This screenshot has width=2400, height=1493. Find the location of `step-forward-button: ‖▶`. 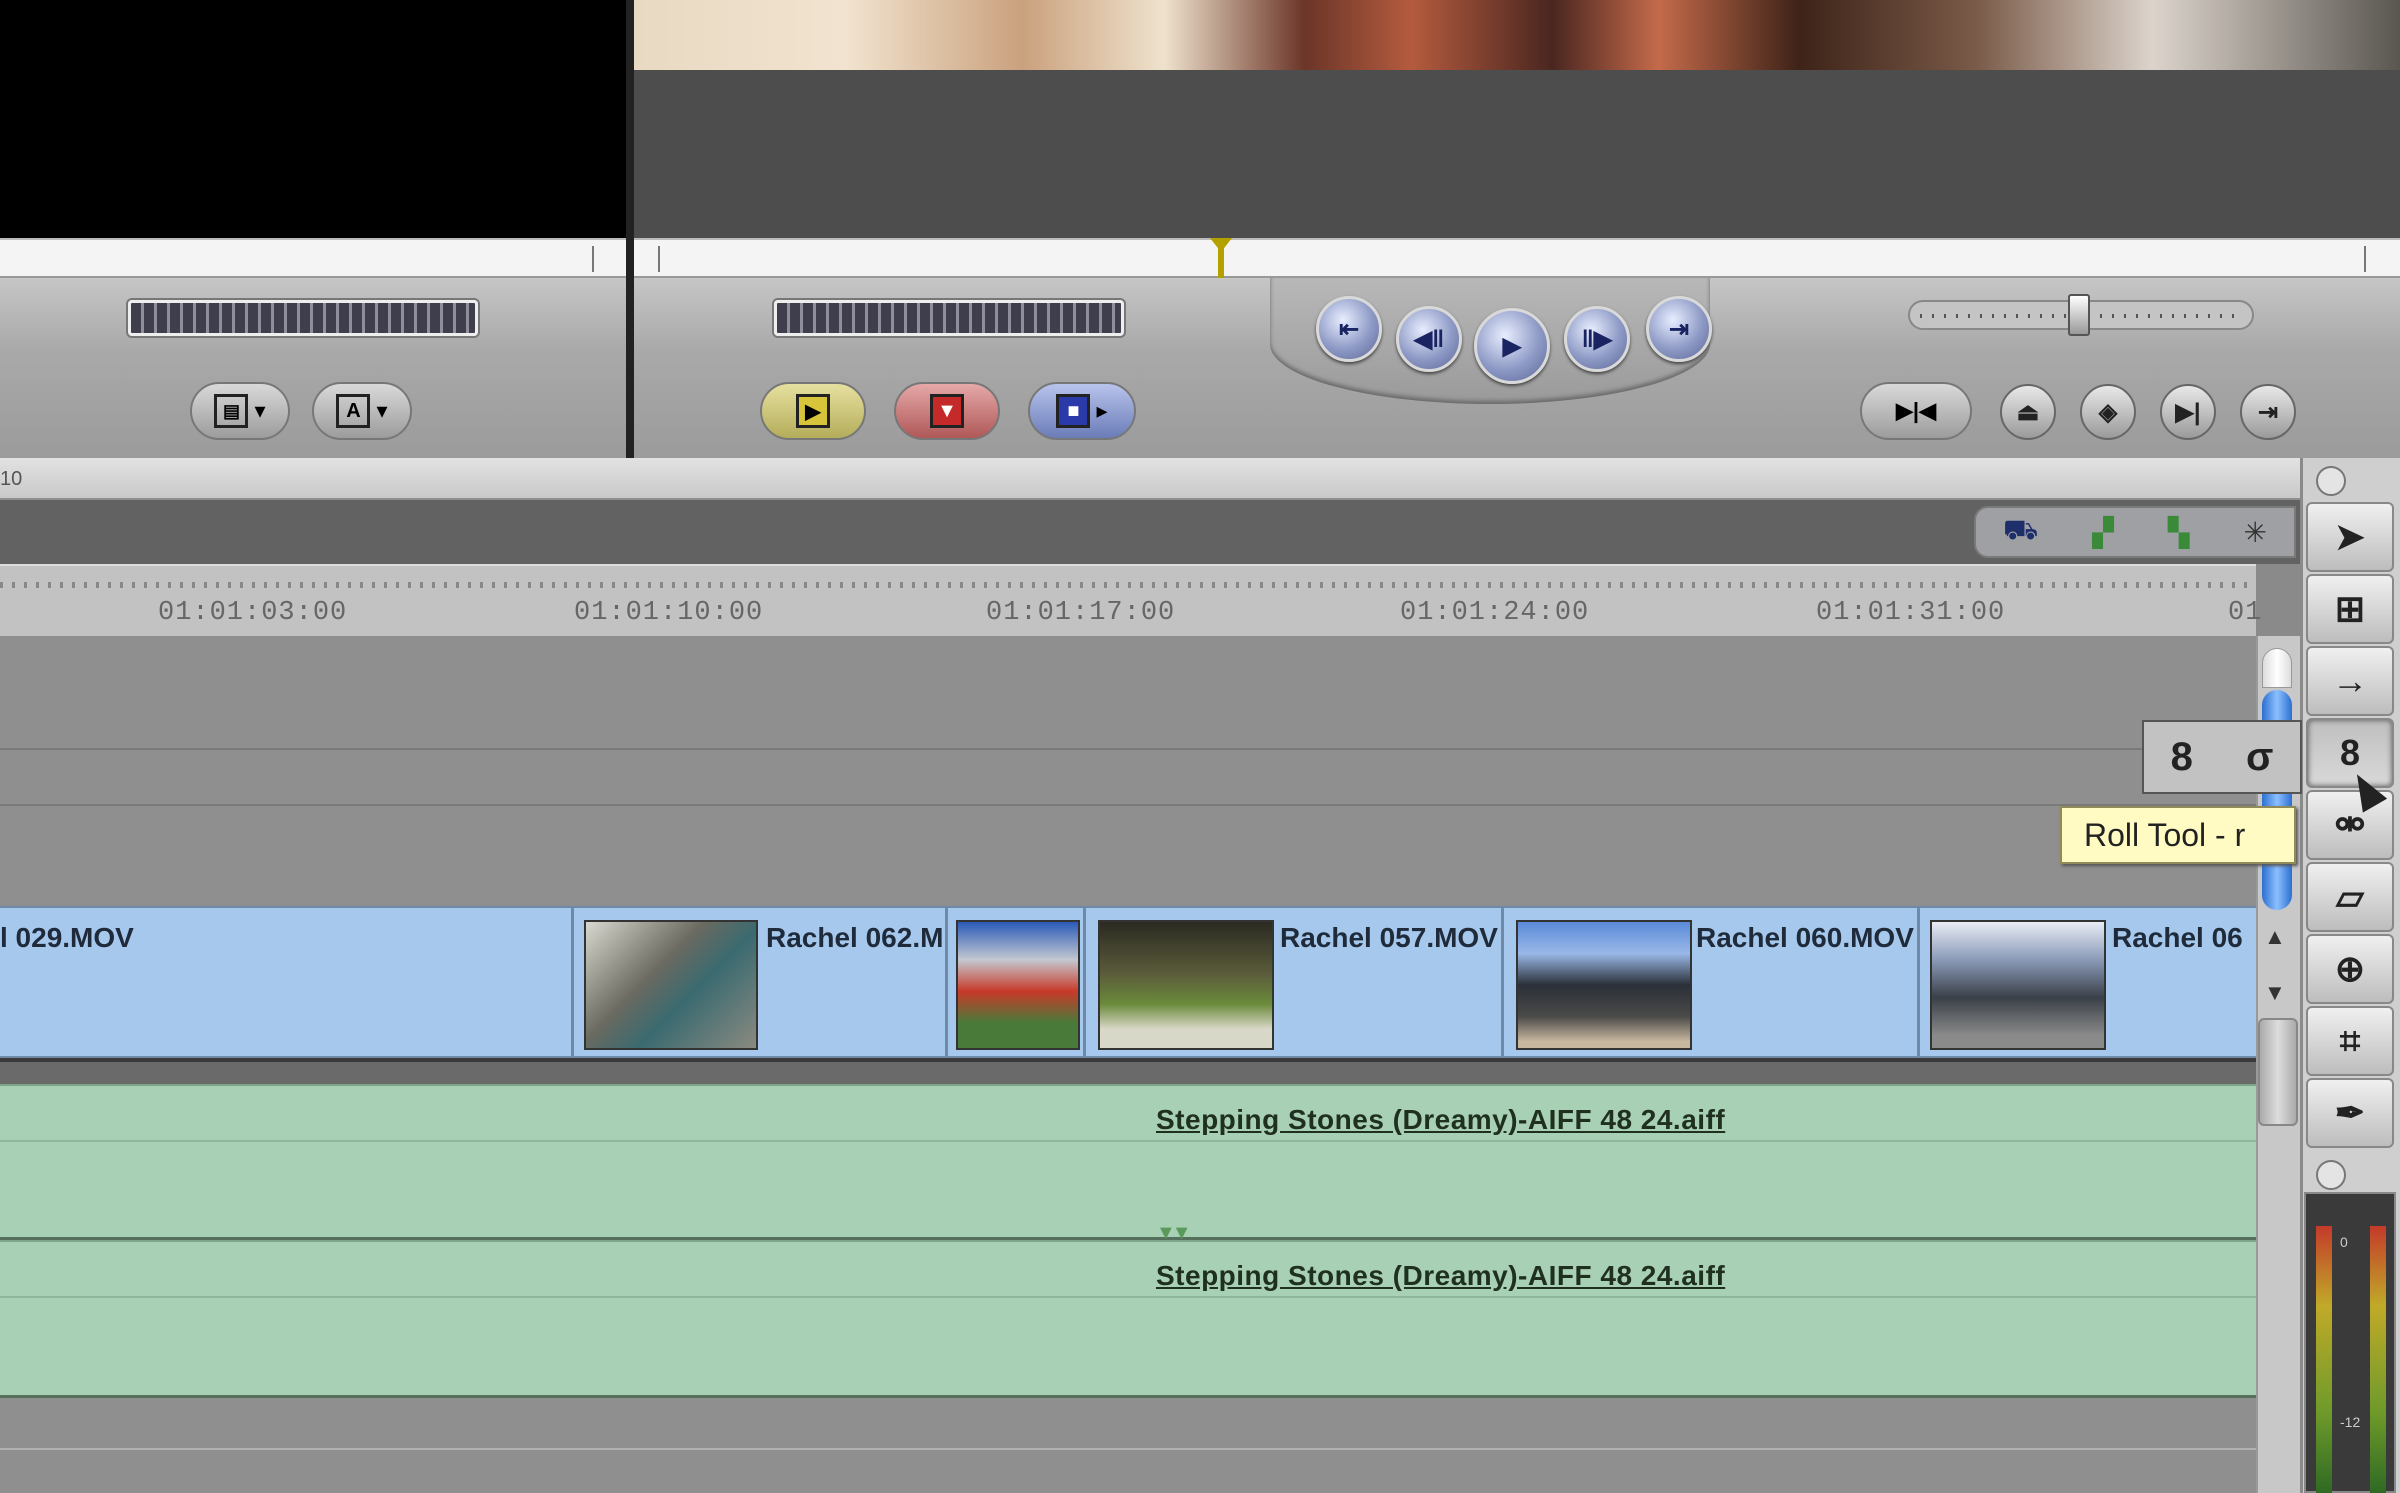

step-forward-button: ‖▶ is located at coordinates (1597, 339).